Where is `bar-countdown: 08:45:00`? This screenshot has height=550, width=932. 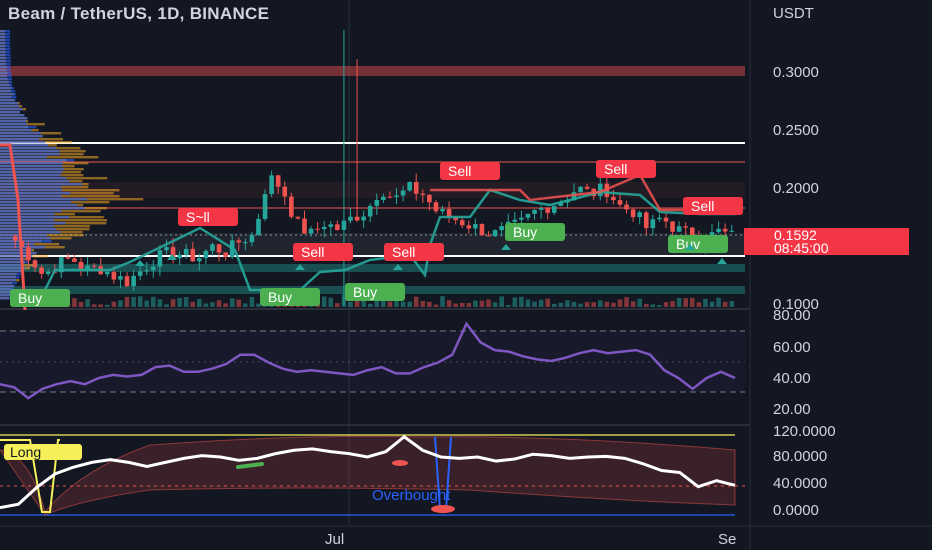 bar-countdown: 08:45:00 is located at coordinates (801, 248).